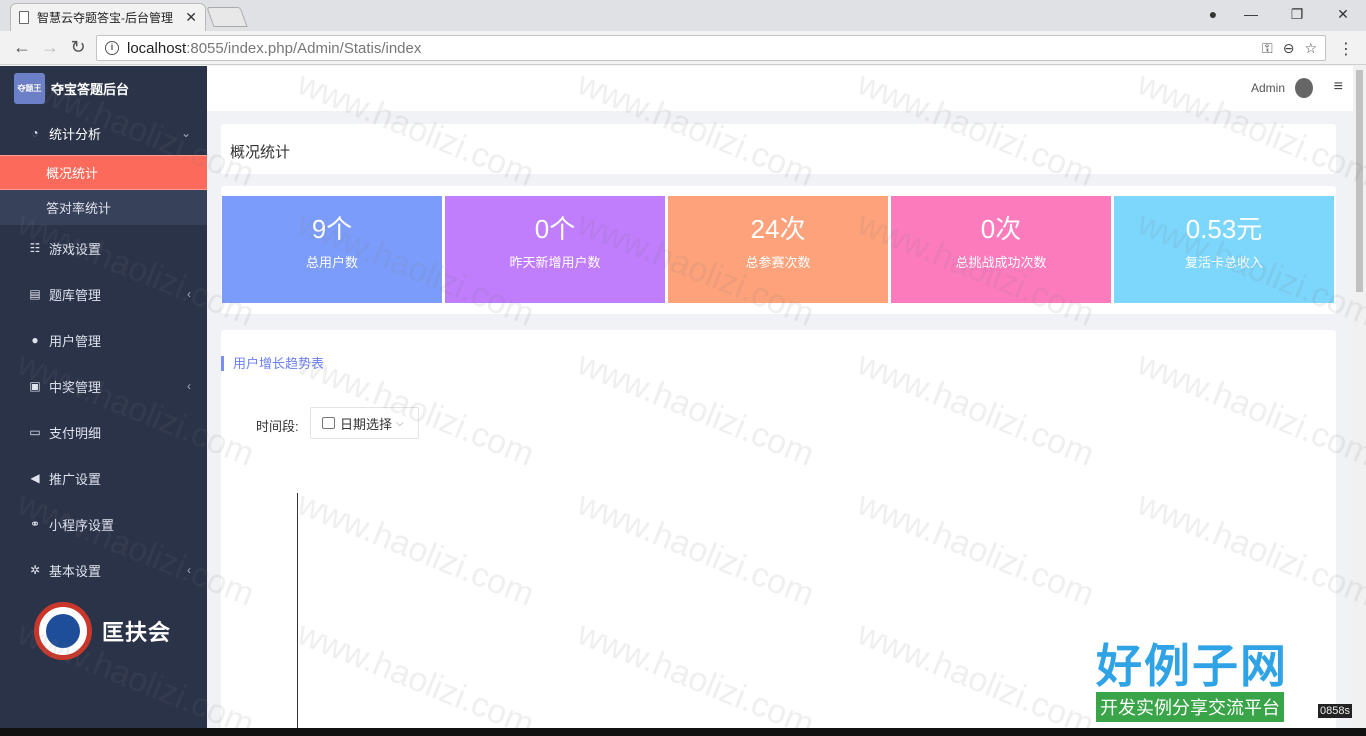 The height and width of the screenshot is (736, 1366). I want to click on chevron-down-icon: ⌄, so click(185, 133).